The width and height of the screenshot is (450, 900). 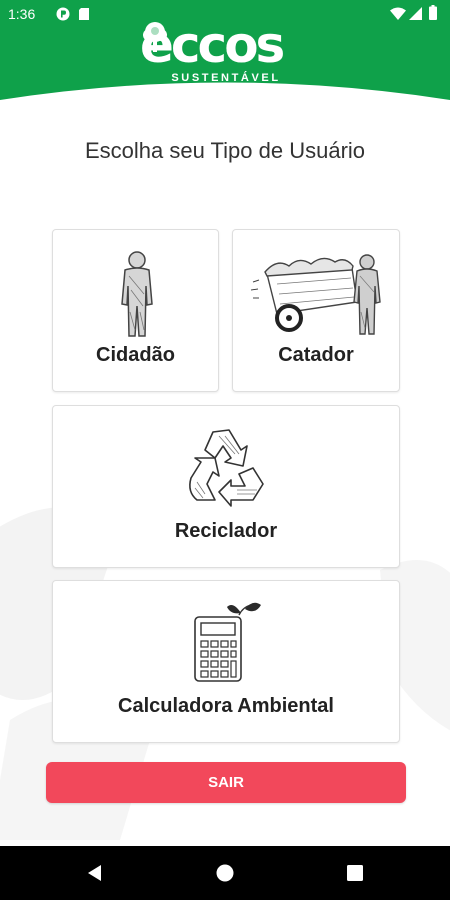 What do you see at coordinates (155, 37) in the screenshot?
I see `tree-icon` at bounding box center [155, 37].